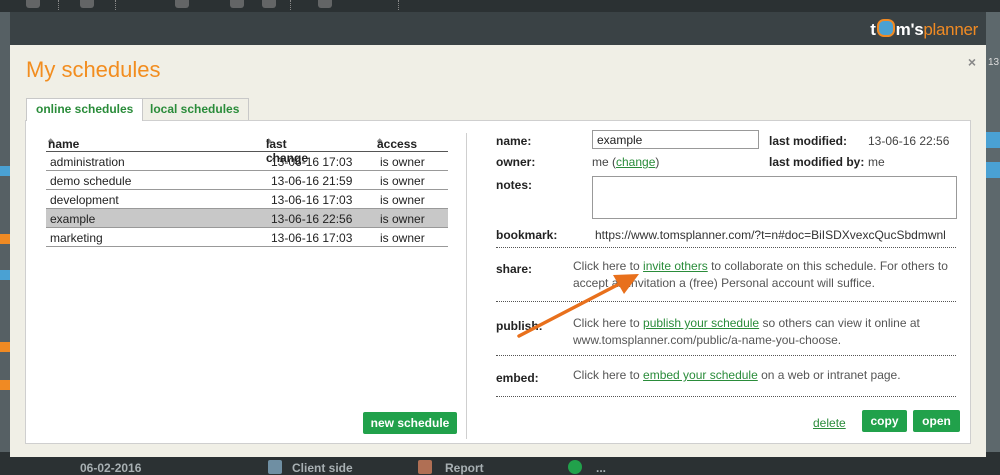  What do you see at coordinates (519, 326) in the screenshot?
I see `publish-label: publish:` at bounding box center [519, 326].